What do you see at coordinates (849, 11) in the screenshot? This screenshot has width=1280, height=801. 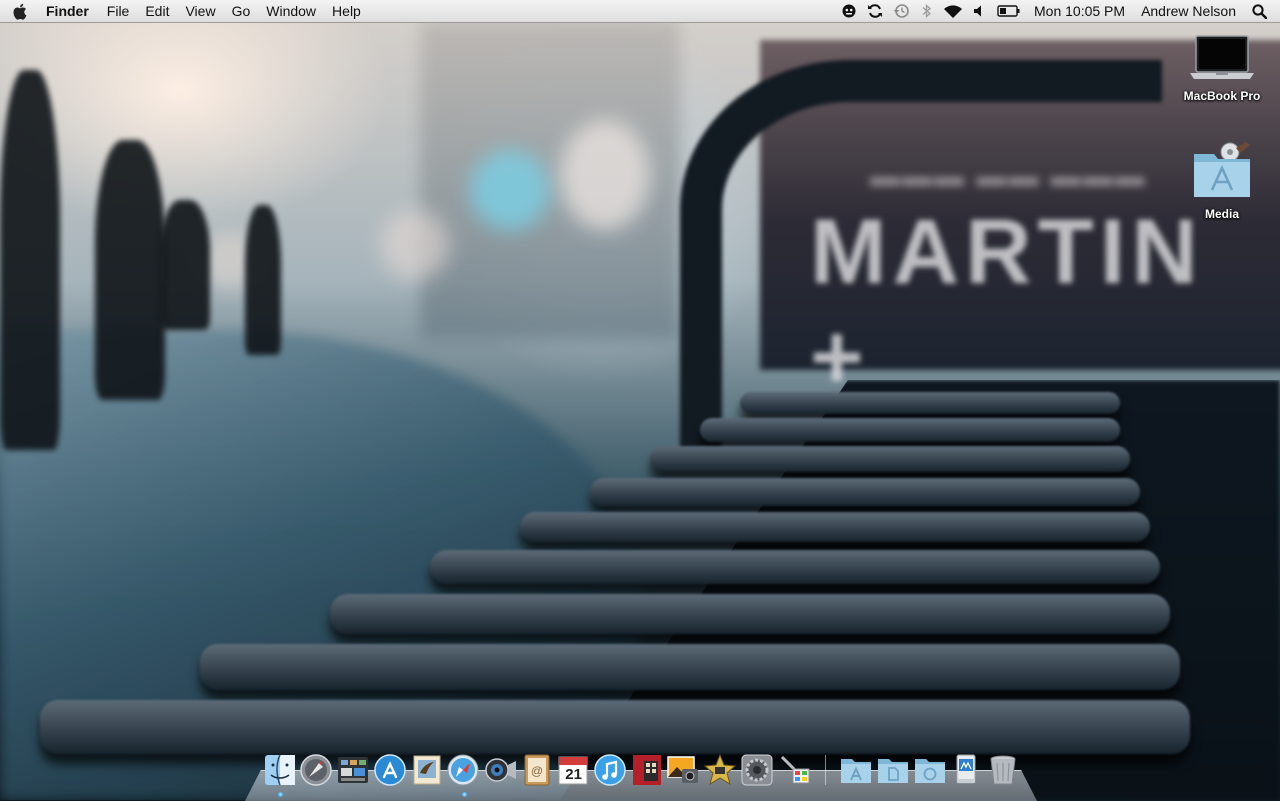 I see `user-switch-icon` at bounding box center [849, 11].